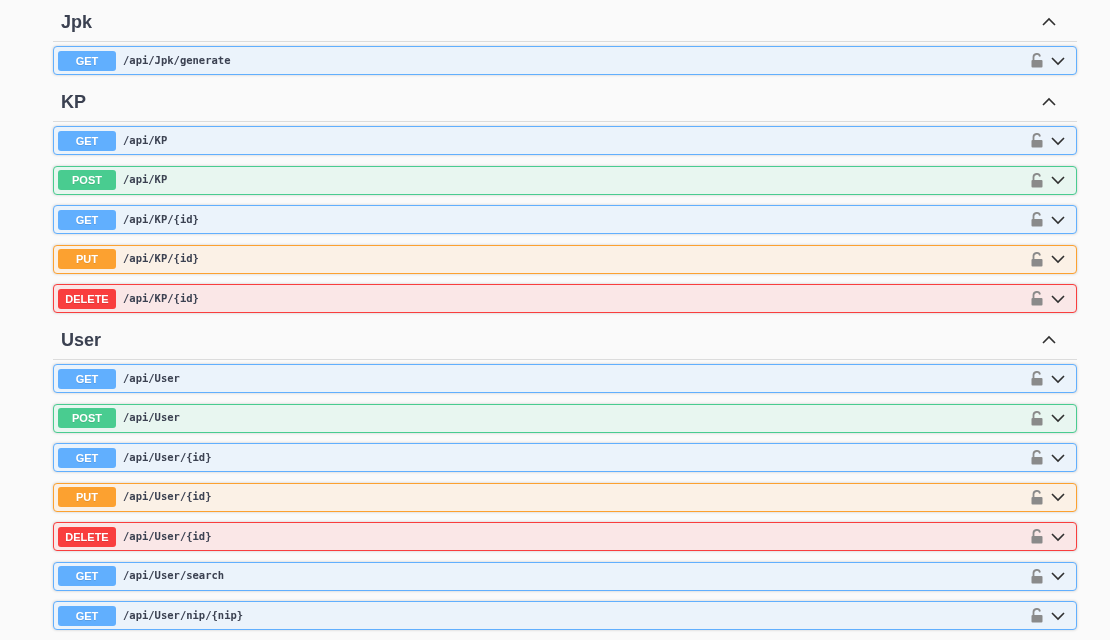  Describe the element at coordinates (565, 497) in the screenshot. I see `operation-row: PUT /api/User/{id}` at that location.